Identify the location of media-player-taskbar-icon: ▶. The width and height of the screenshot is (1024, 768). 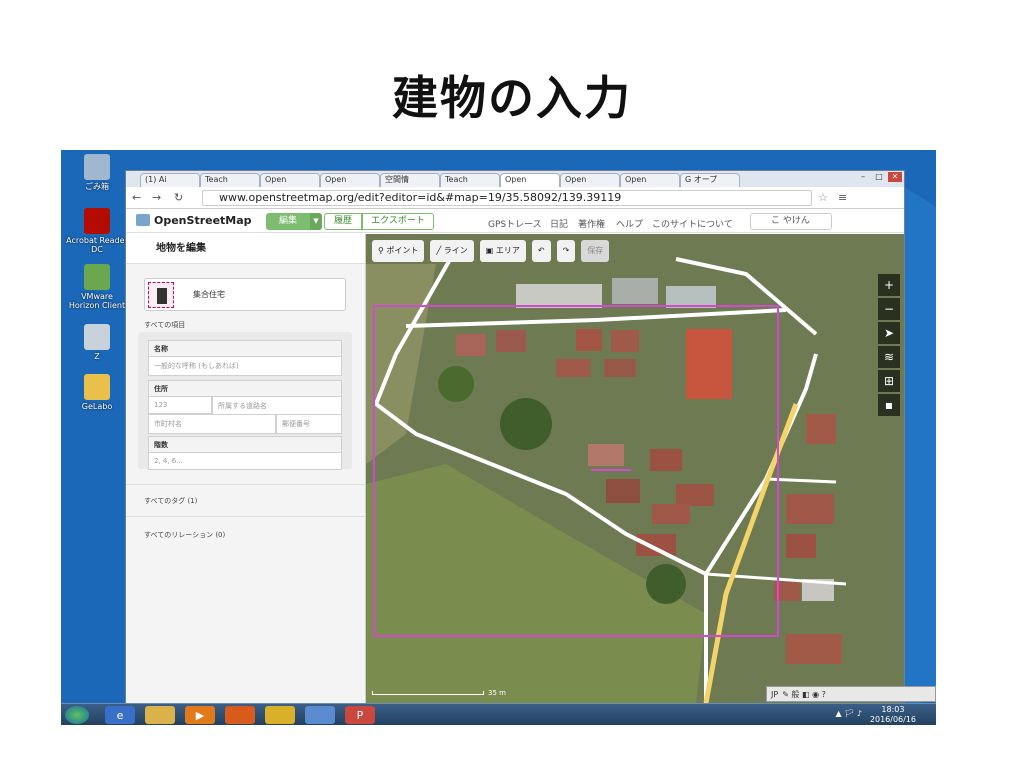
(200, 715).